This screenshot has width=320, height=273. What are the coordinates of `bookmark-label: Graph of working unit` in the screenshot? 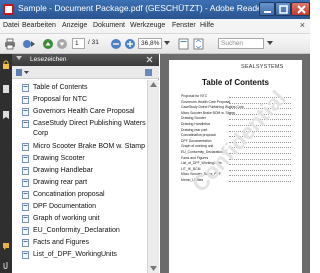 It's located at (66, 218).